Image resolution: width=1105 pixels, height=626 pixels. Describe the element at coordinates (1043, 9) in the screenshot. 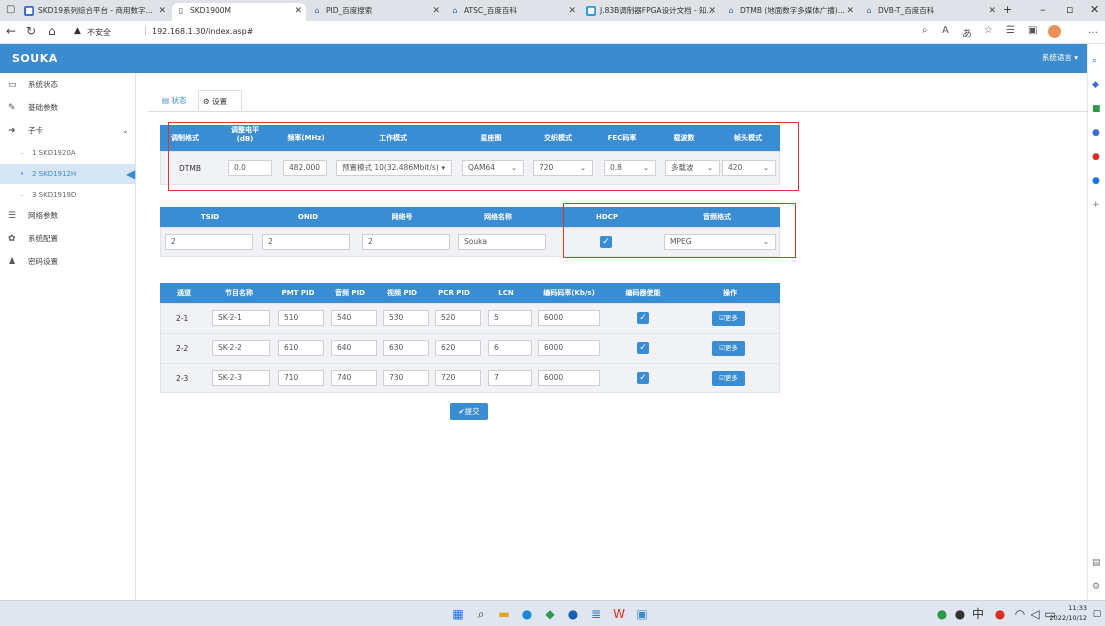

I see `minimize-icon: –` at that location.